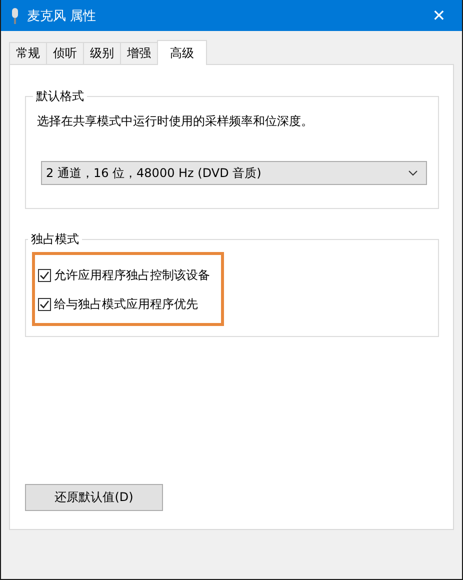 This screenshot has height=580, width=463. Describe the element at coordinates (94, 497) in the screenshot. I see `restore-defaults-button: 还原默认值(D)` at that location.